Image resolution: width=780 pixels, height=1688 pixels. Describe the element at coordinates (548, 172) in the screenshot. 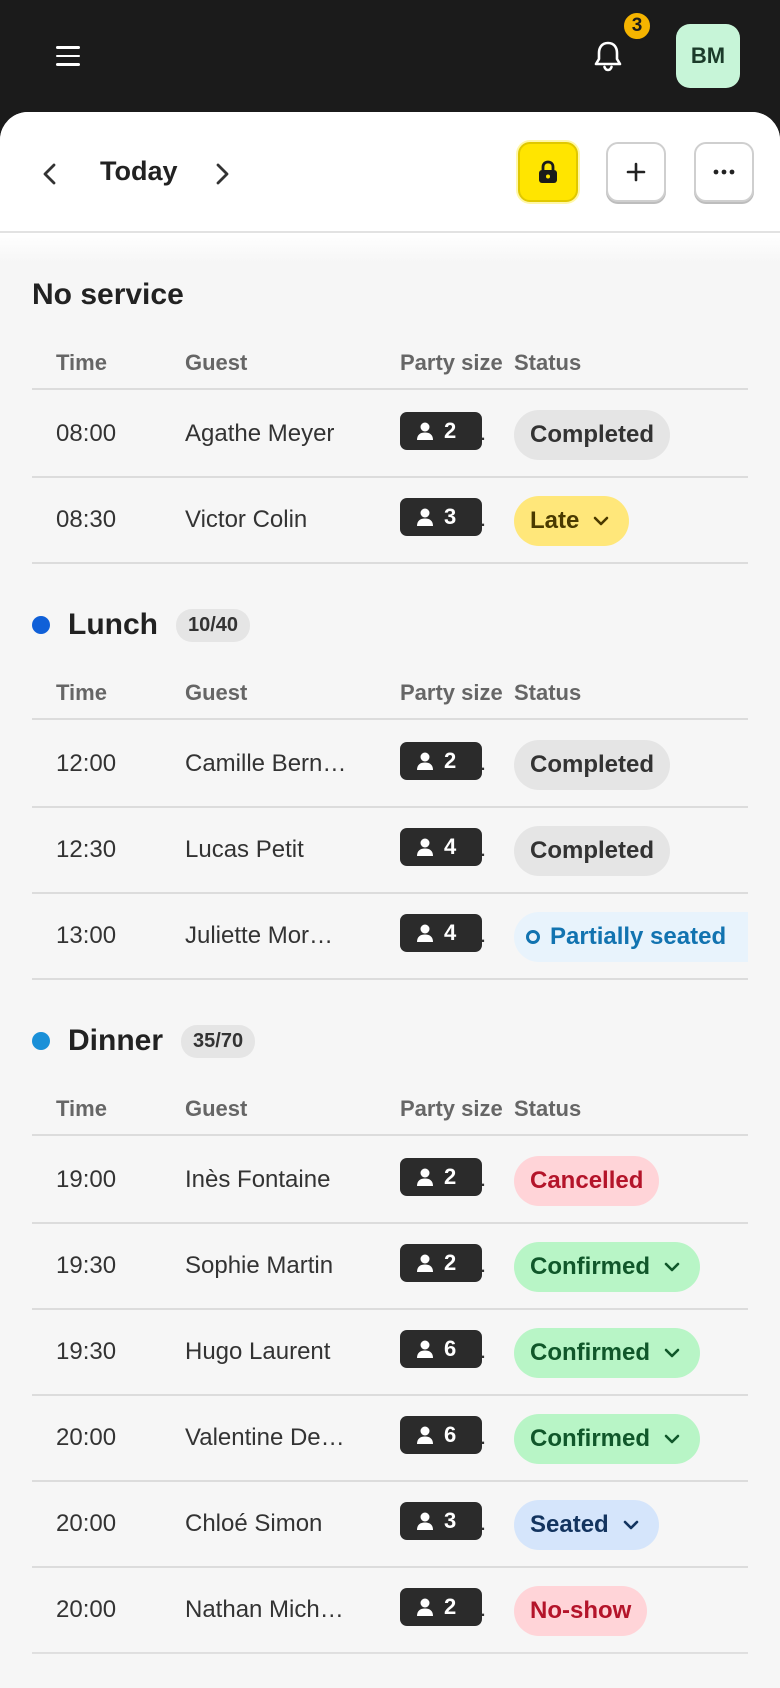

I see `lock-button` at that location.